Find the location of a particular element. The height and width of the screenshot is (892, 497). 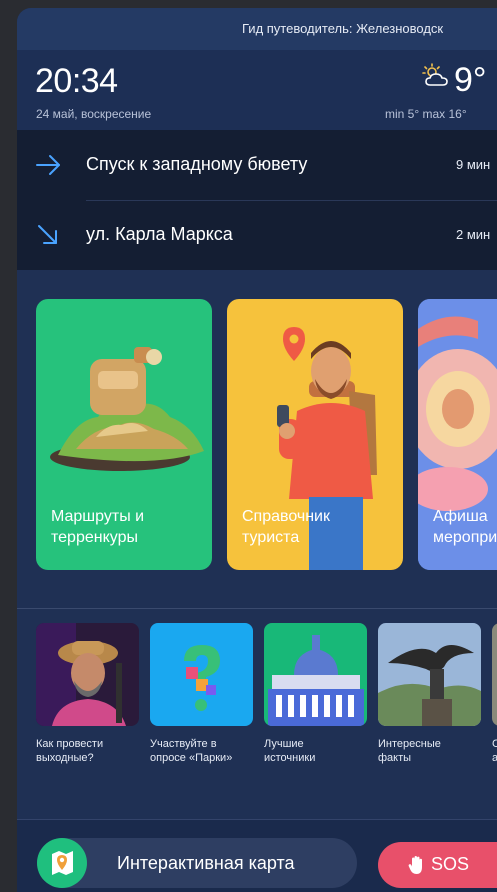

card-label: Справочник туриста is located at coordinates (286, 527).